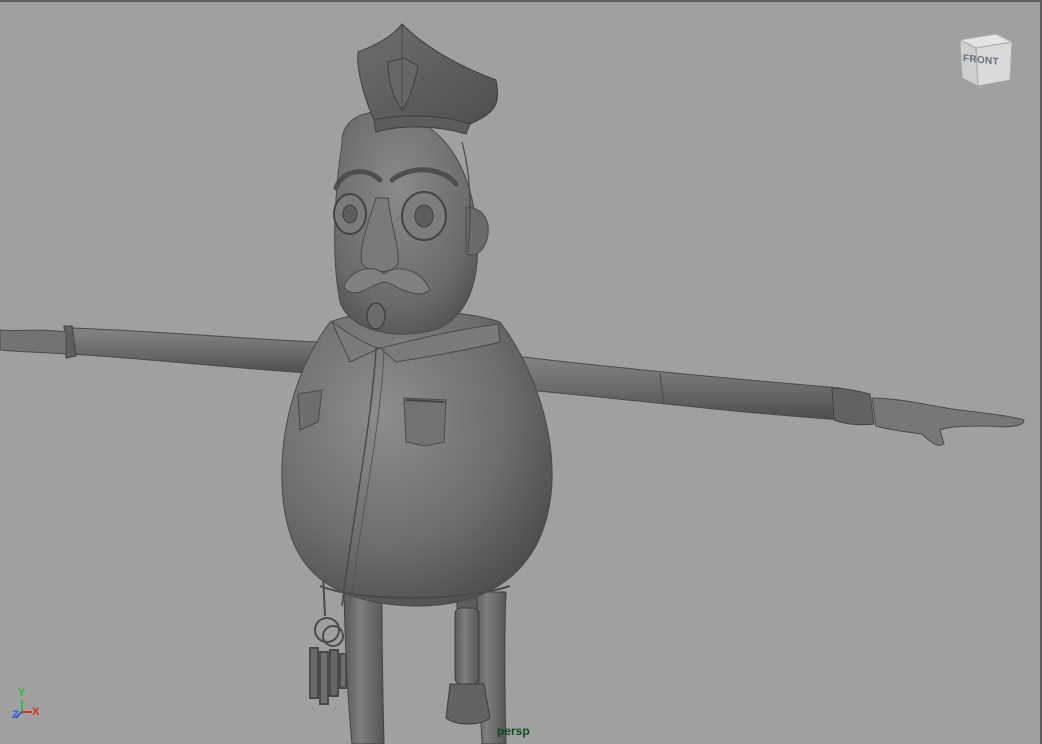 The width and height of the screenshot is (1042, 744). Describe the element at coordinates (364, 667) in the screenshot. I see `left-leg` at that location.